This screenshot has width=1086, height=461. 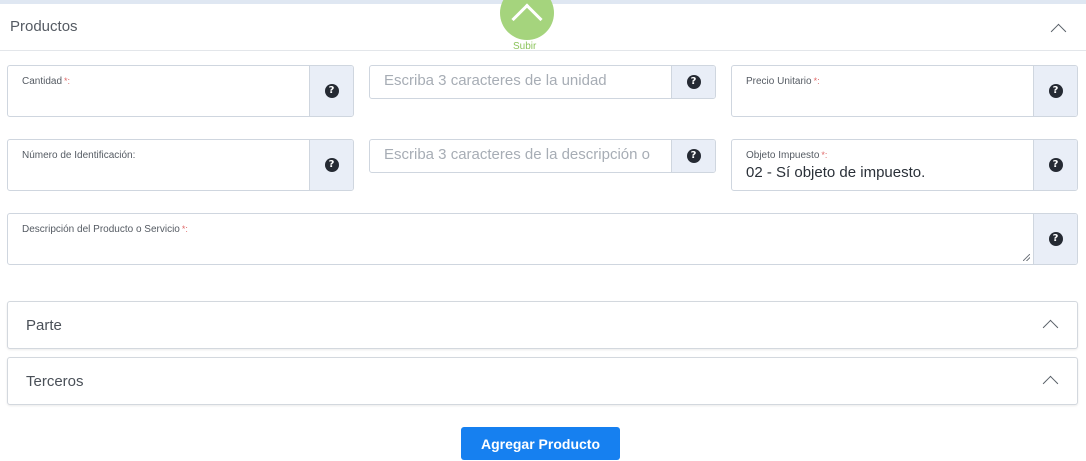 I want to click on numero-identificacion-label: Número de Identificación:, so click(x=79, y=155).